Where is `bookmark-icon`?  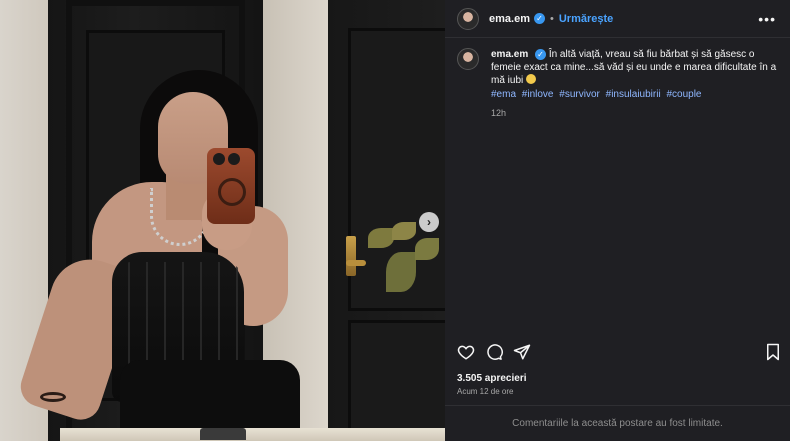 bookmark-icon is located at coordinates (773, 352).